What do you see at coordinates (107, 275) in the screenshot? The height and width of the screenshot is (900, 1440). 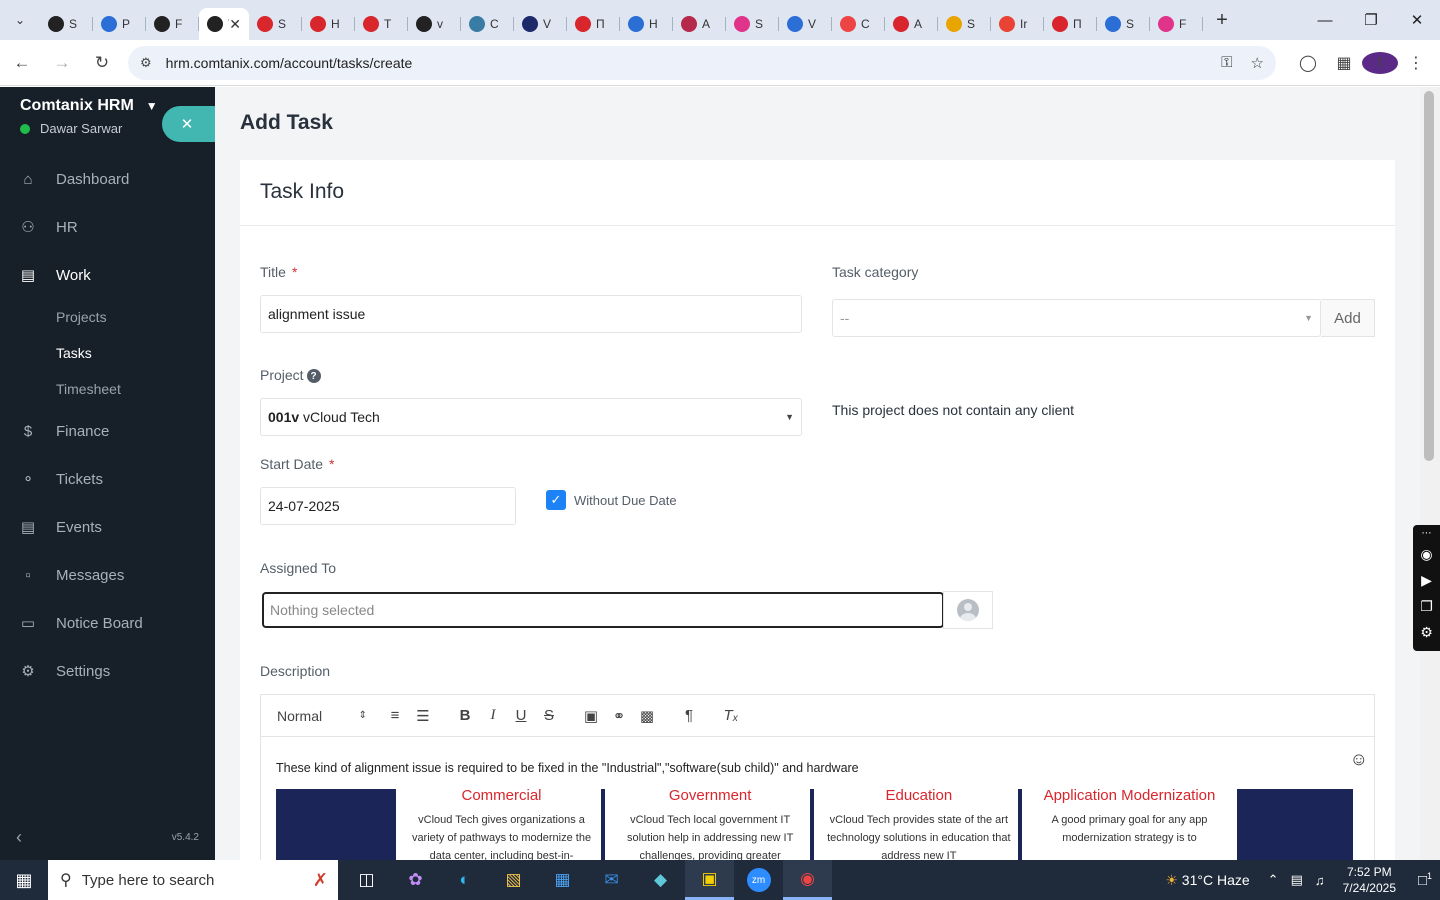 I see `sidebar-item-work: ▤ Work` at bounding box center [107, 275].